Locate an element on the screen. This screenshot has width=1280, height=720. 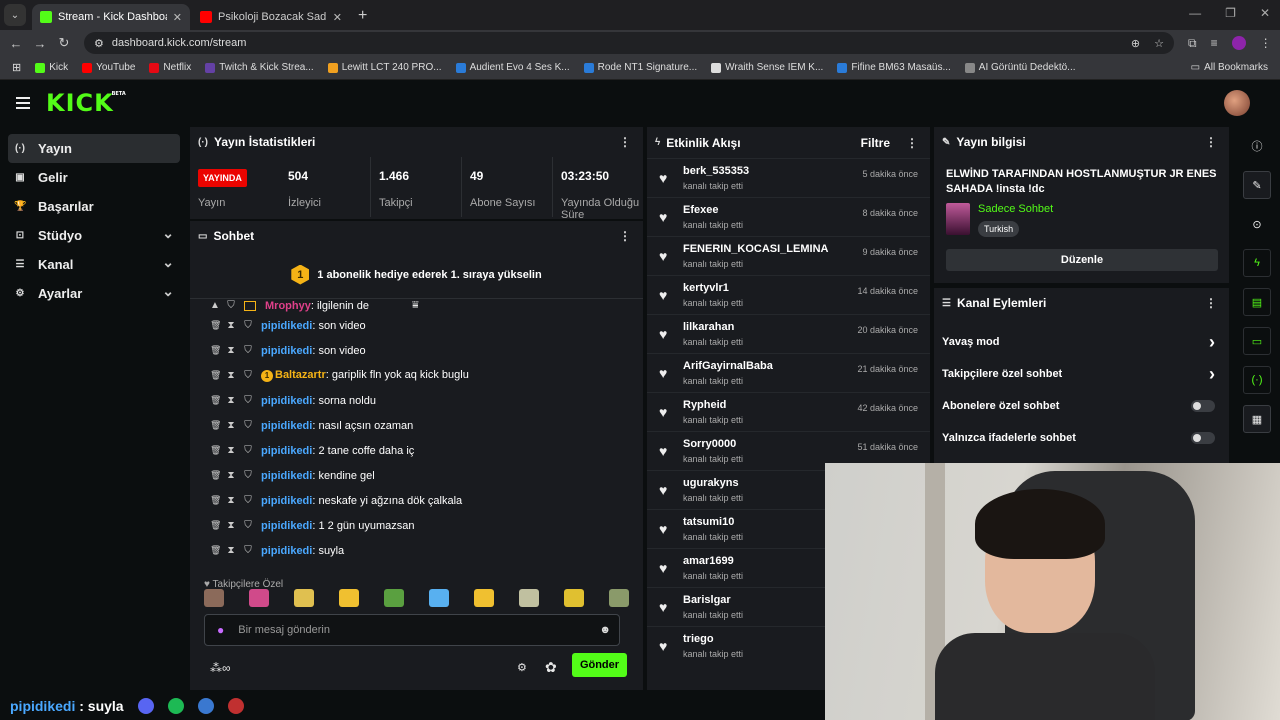
new-tab-button: + is located at coordinates (362, 16).